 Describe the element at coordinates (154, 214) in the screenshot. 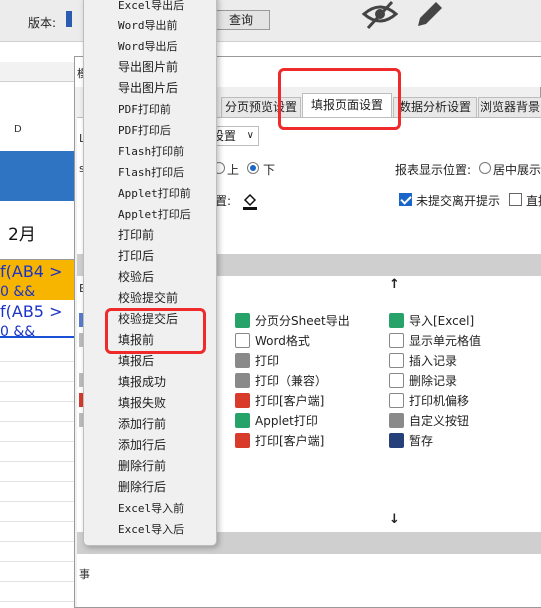

I see `menu-item: Applet打印后` at that location.